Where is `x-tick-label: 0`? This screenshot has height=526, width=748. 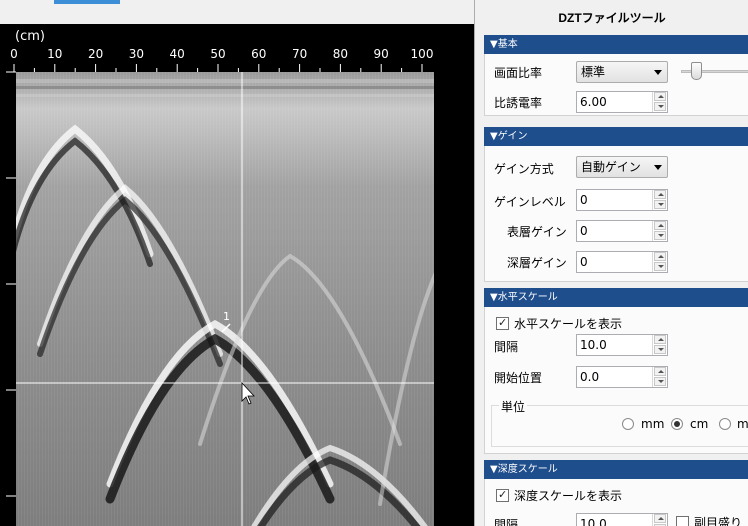 x-tick-label: 0 is located at coordinates (14, 54).